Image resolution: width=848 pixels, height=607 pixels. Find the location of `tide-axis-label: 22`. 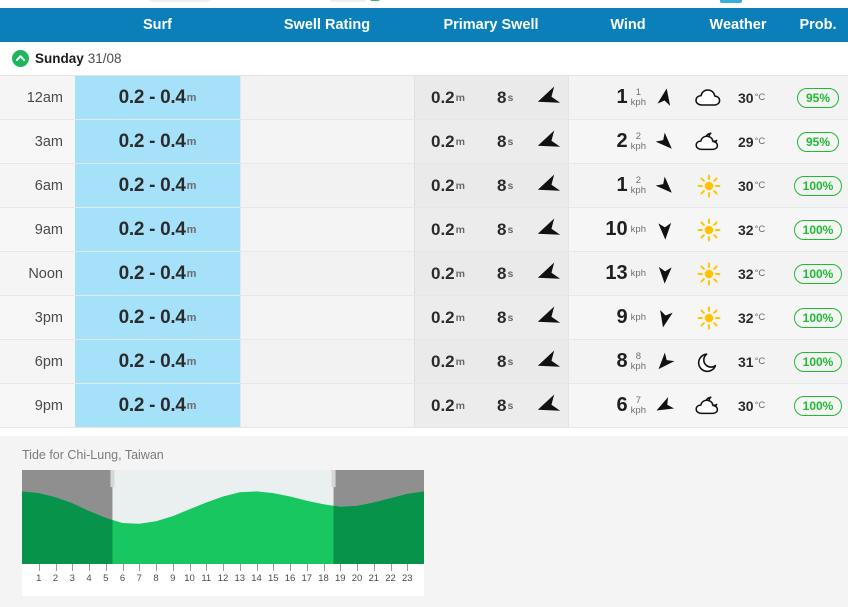

tide-axis-label: 22 is located at coordinates (390, 578).